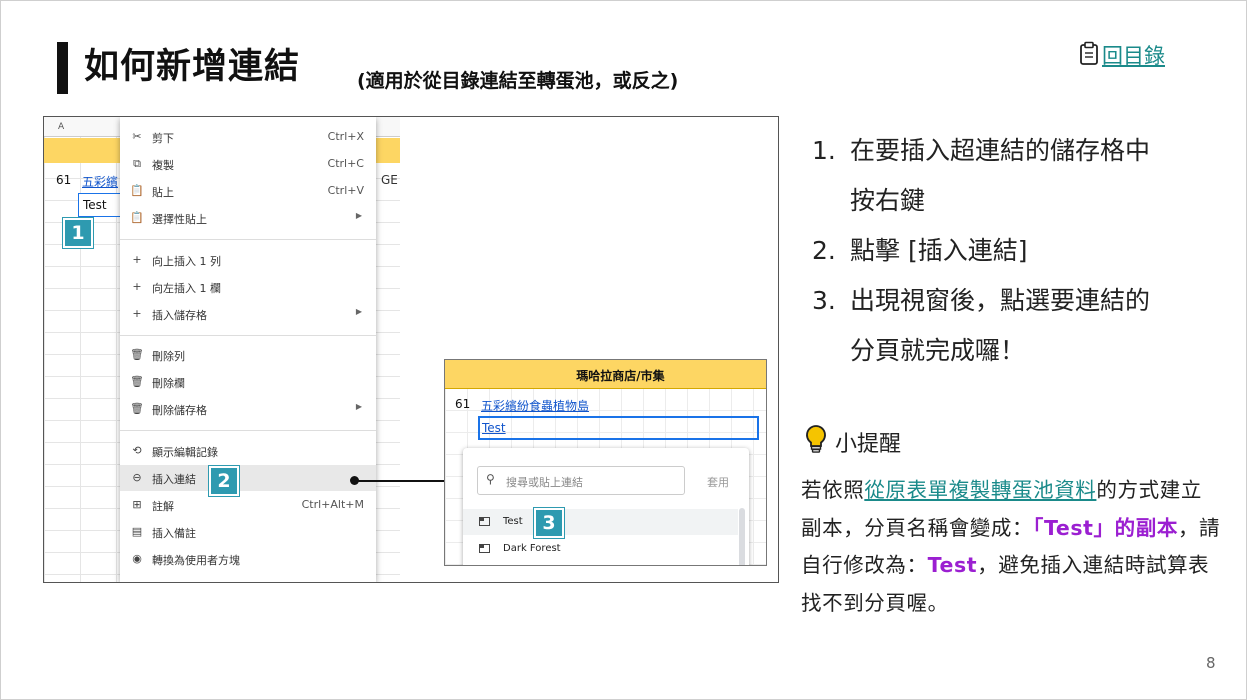  I want to click on menu-item-paste: 📋 貼上 Ctrl+V, so click(248, 191).